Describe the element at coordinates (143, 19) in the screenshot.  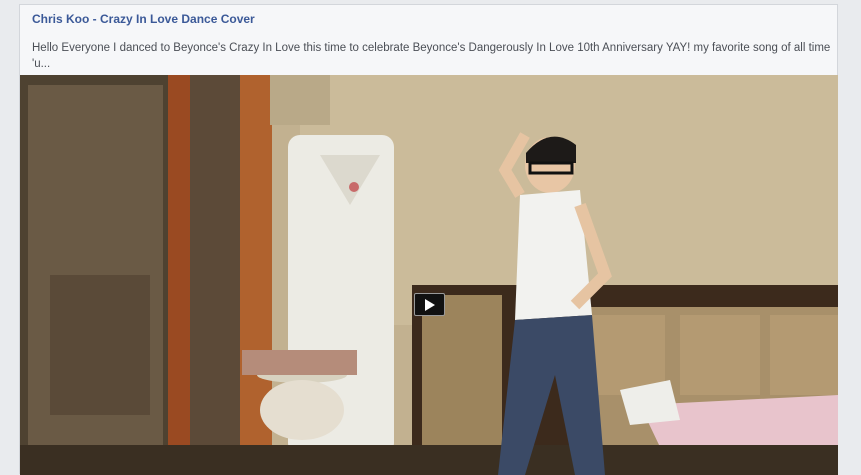
I see `video-title-link: Chris Koo - Crazy In Love Dance Cover` at that location.